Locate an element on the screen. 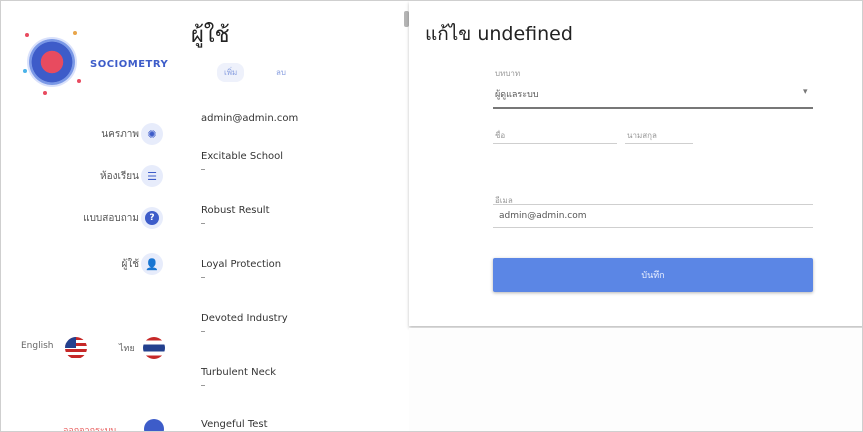  firstname-underline is located at coordinates (555, 143).